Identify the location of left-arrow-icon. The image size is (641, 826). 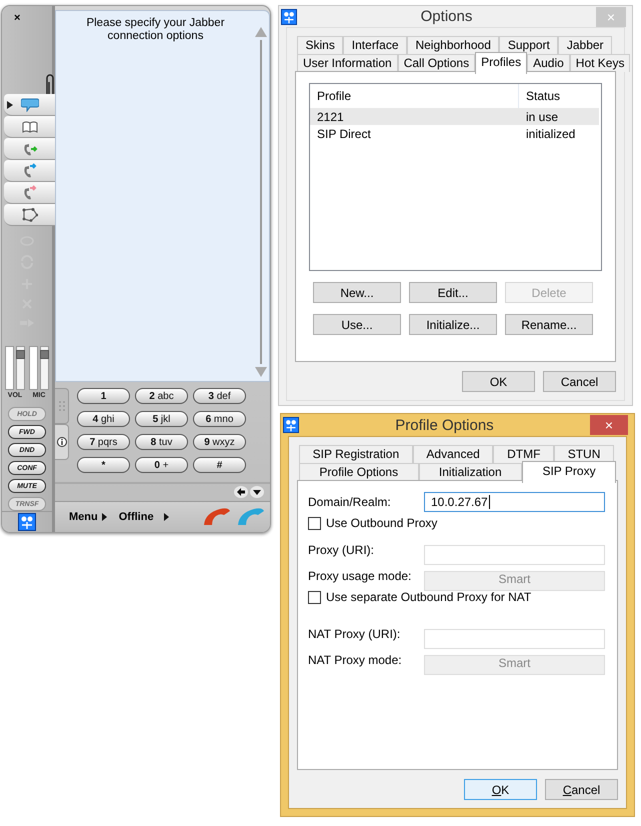
(241, 492).